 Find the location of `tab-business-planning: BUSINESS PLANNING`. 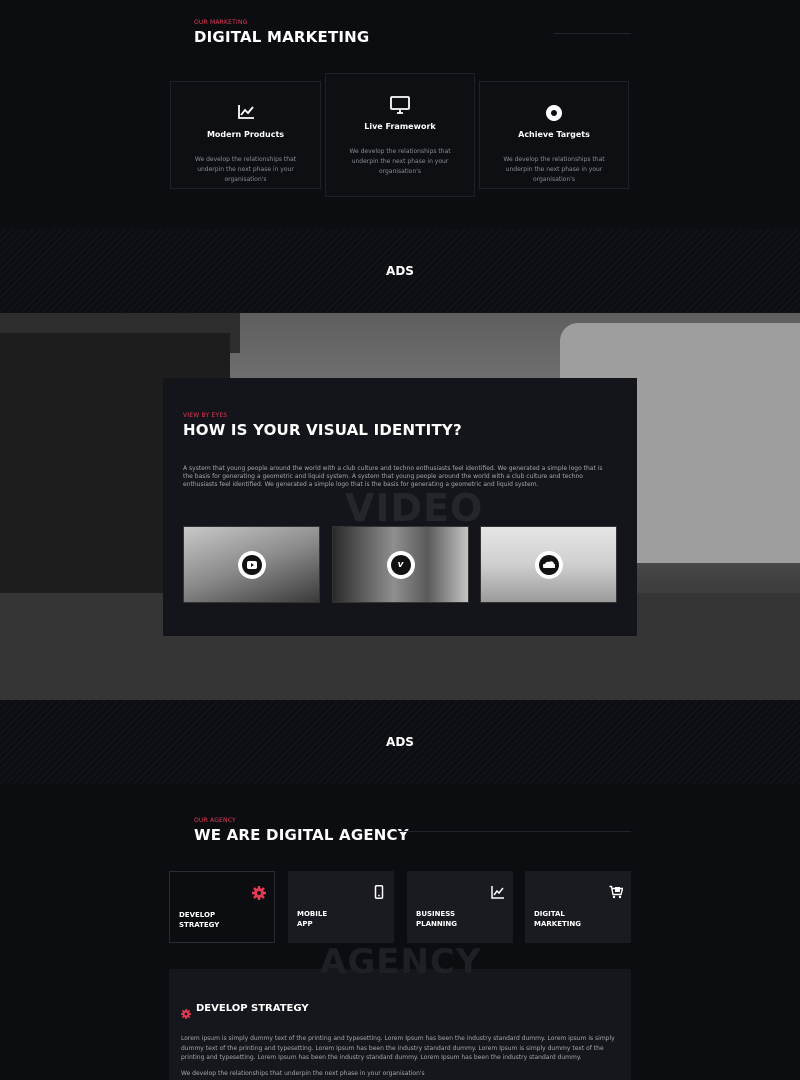

tab-business-planning: BUSINESS PLANNING is located at coordinates (460, 907).